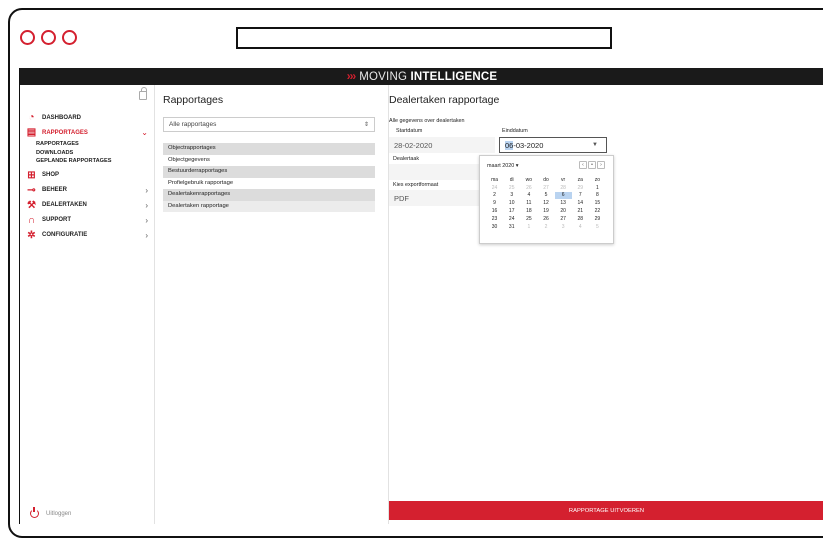  Describe the element at coordinates (269, 206) in the screenshot. I see `report-item-dealertaken: Dealertaken rapportage` at that location.